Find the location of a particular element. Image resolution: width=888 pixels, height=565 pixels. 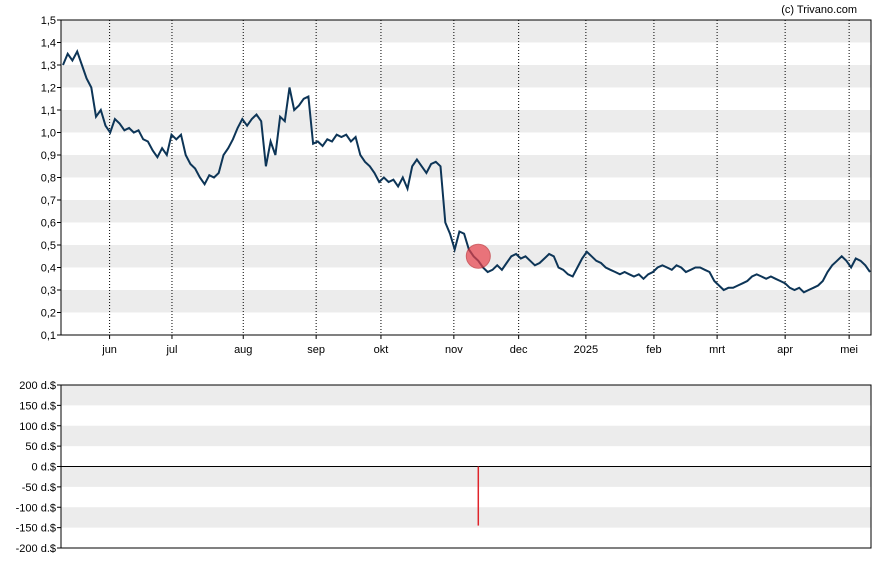

price-y-tick-label: 1,3 is located at coordinates (48, 66).